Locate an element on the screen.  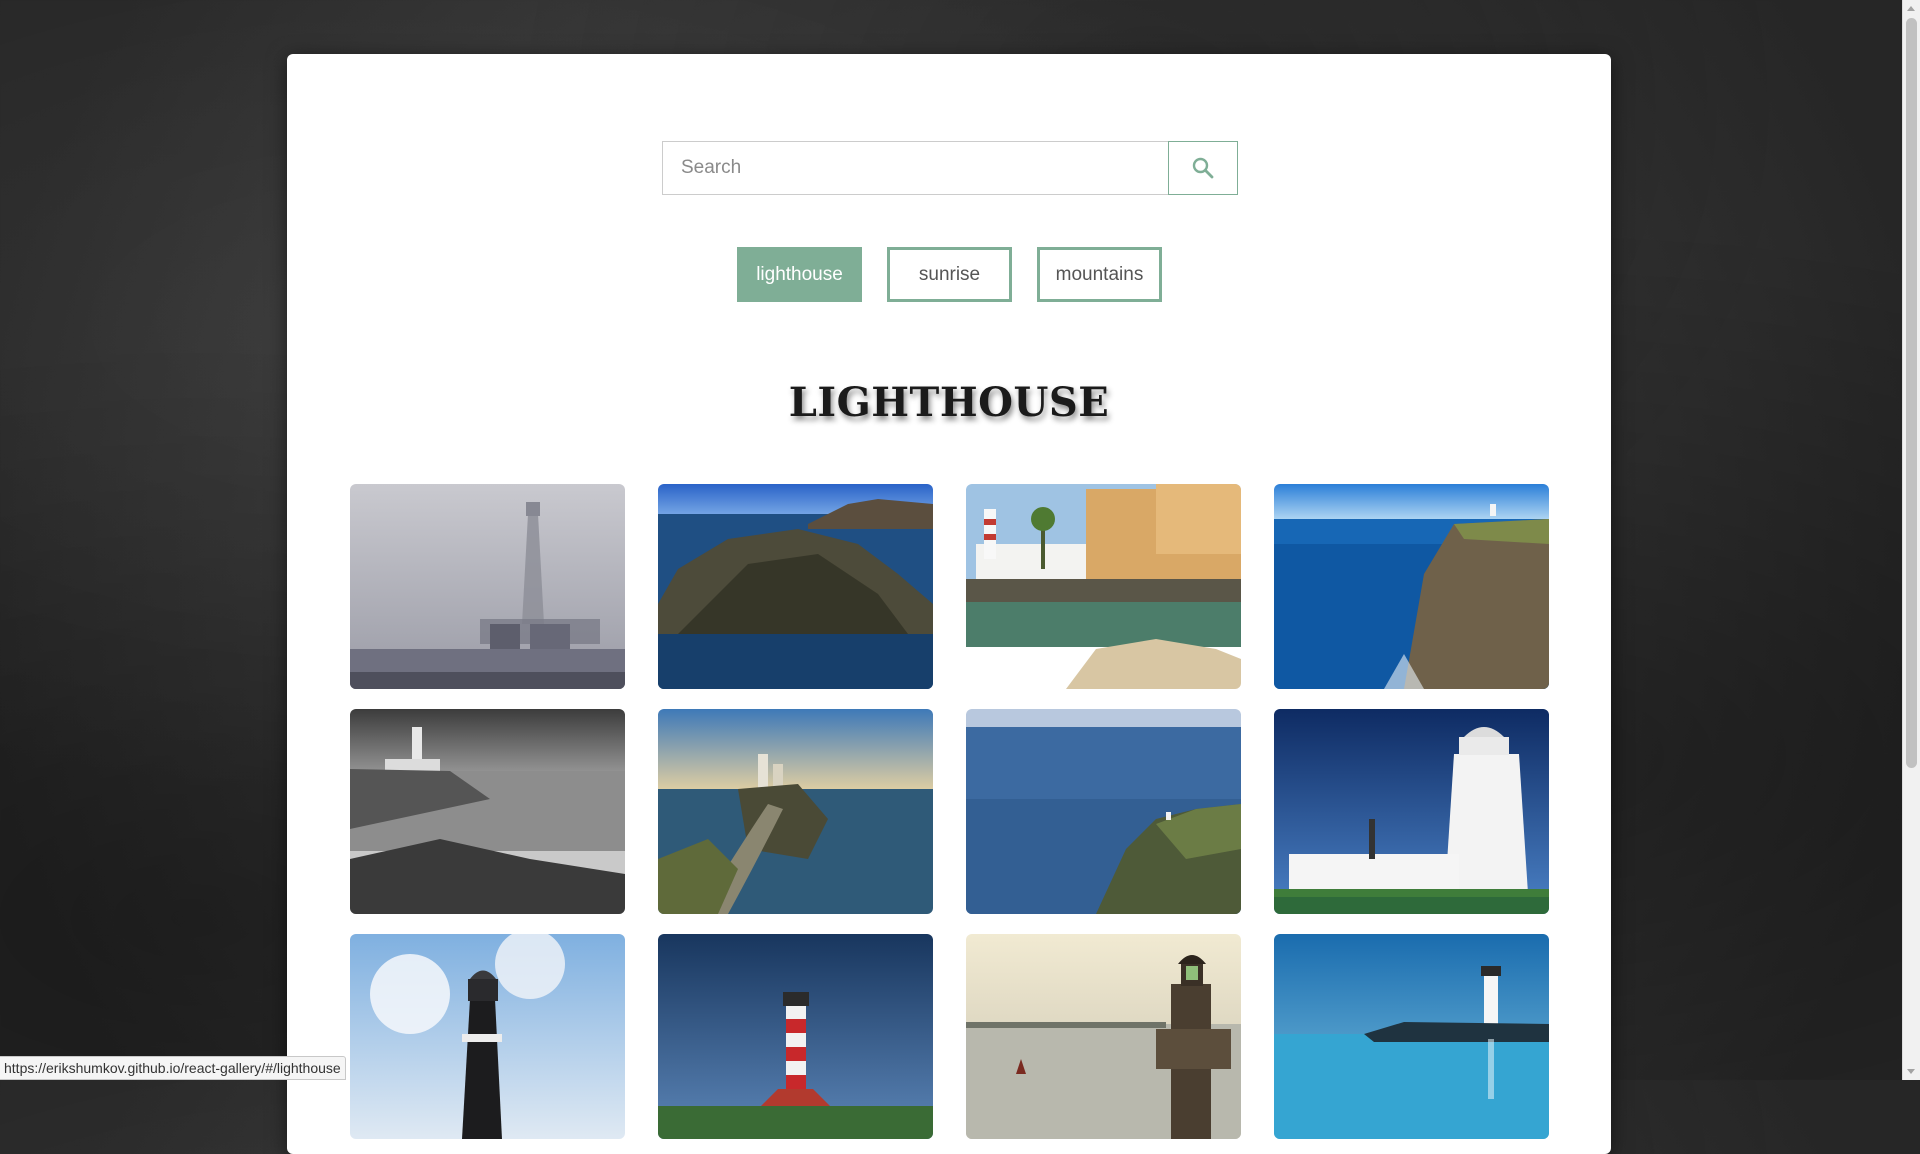
tag-lighthouse: lighthouse is located at coordinates (799, 274).